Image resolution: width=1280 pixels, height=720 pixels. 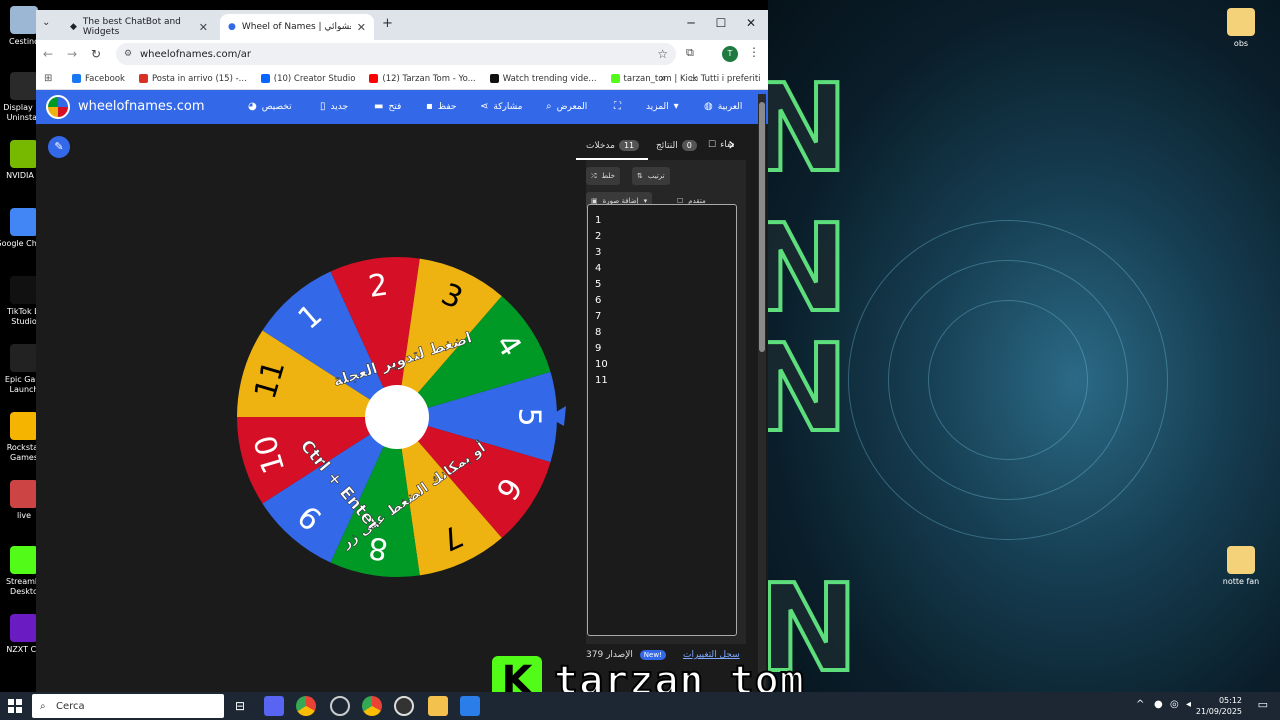 What do you see at coordinates (1241, 566) in the screenshot?
I see `desktop-icon: notte fan` at bounding box center [1241, 566].